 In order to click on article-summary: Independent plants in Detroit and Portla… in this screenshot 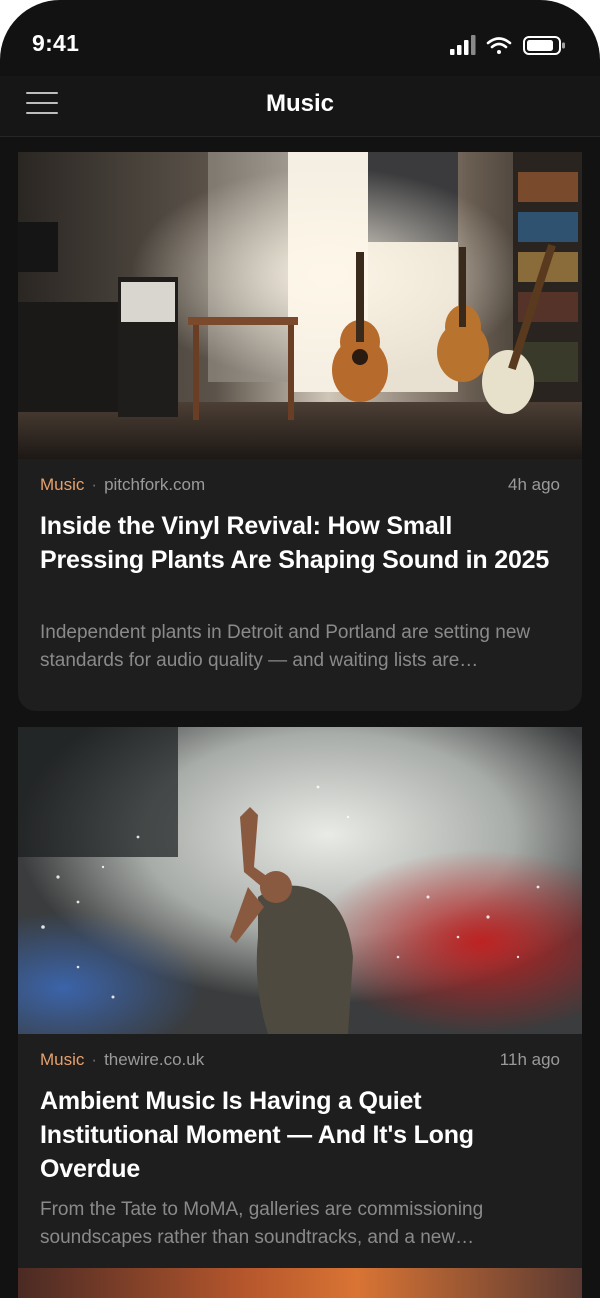, I will do `click(285, 646)`.